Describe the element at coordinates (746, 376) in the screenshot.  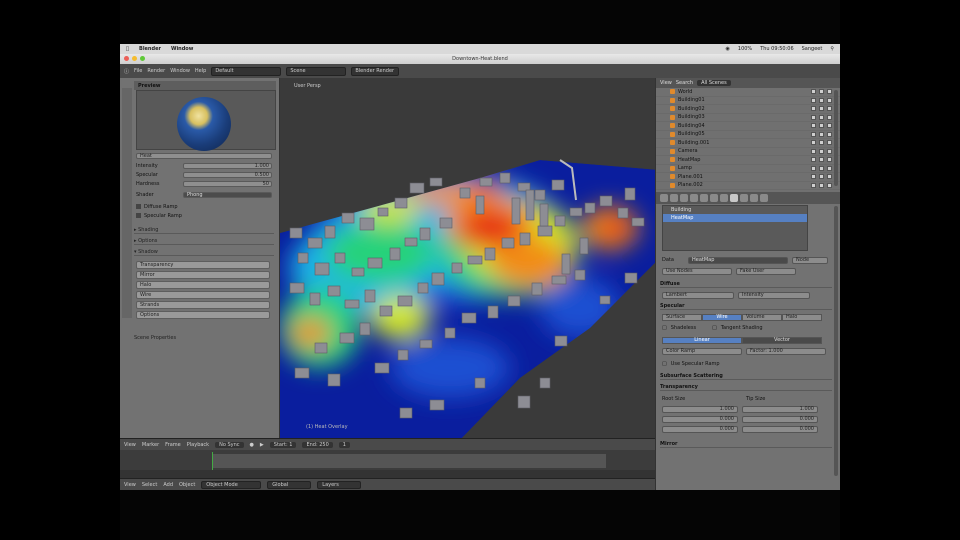
I see `section-sss: Subsurface Scattering` at that location.